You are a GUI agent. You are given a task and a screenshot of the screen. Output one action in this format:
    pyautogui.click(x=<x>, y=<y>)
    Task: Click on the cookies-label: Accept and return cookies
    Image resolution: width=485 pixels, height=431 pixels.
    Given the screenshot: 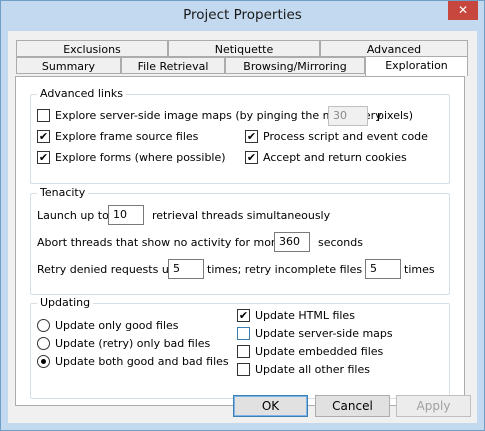 What is the action you would take?
    pyautogui.click(x=335, y=157)
    